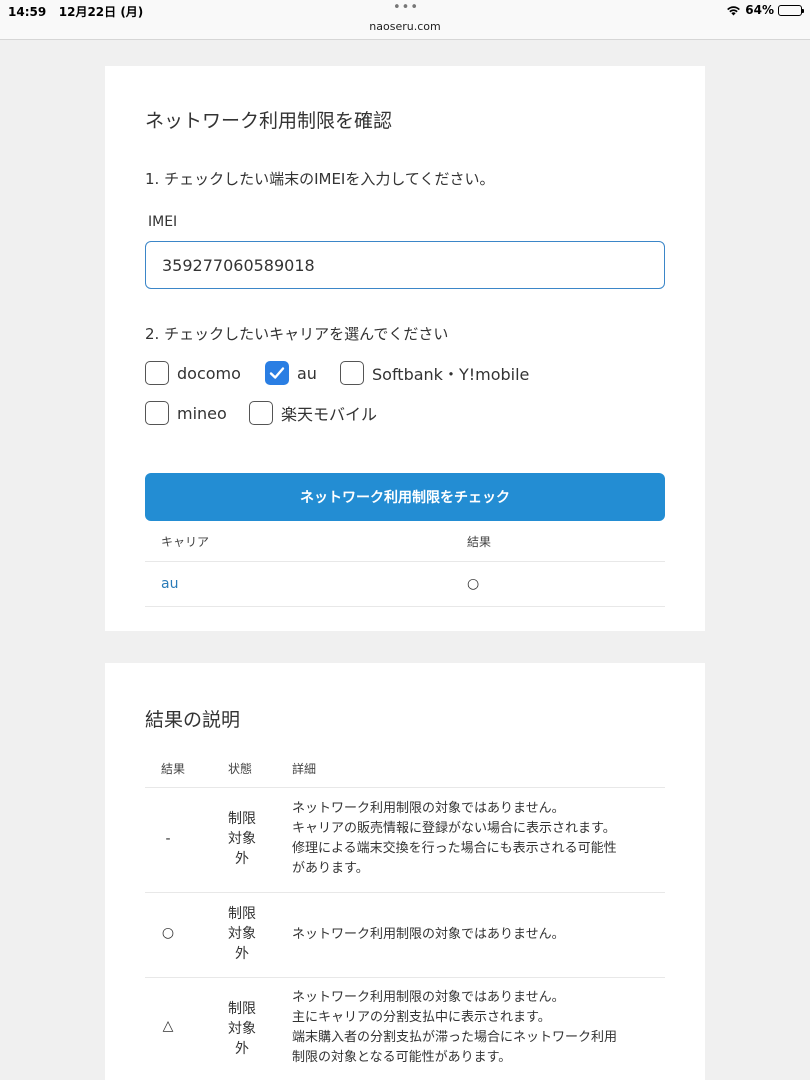  Describe the element at coordinates (405, 497) in the screenshot. I see `check-restriction-button: ネットワーク利用制限をチェック` at that location.